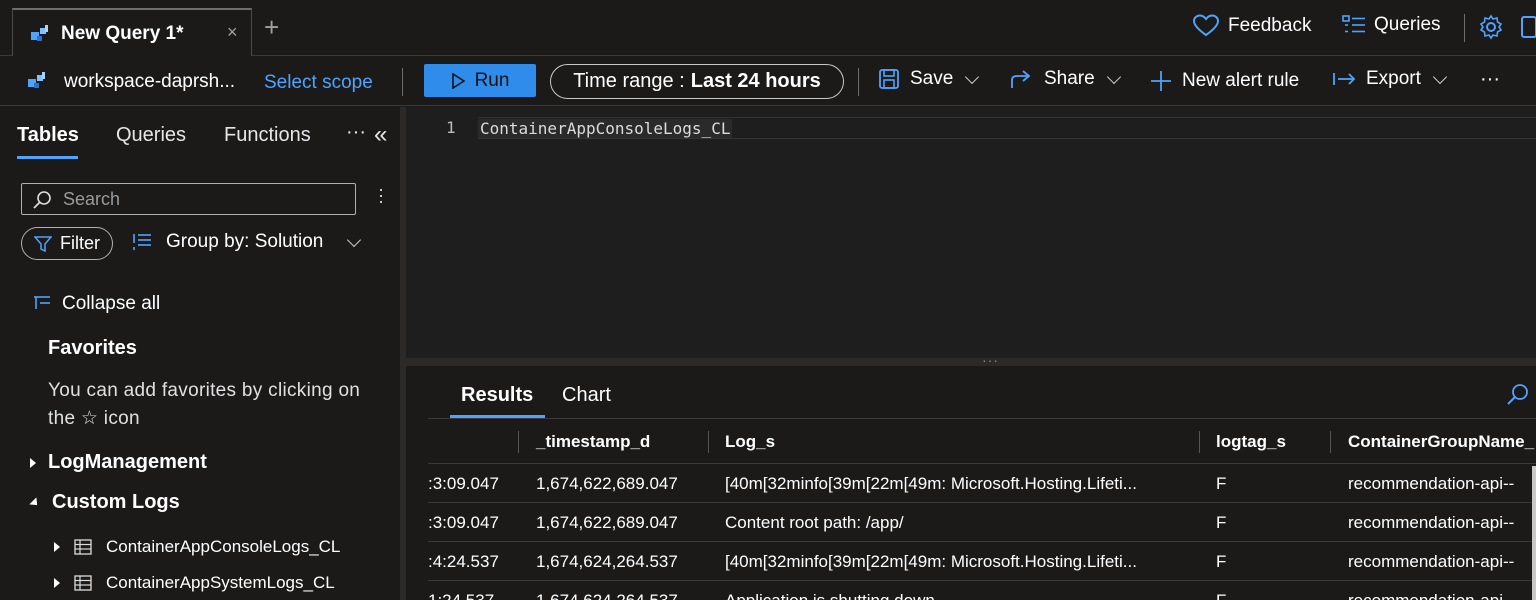  I want to click on active-tab-indicator, so click(47, 157).